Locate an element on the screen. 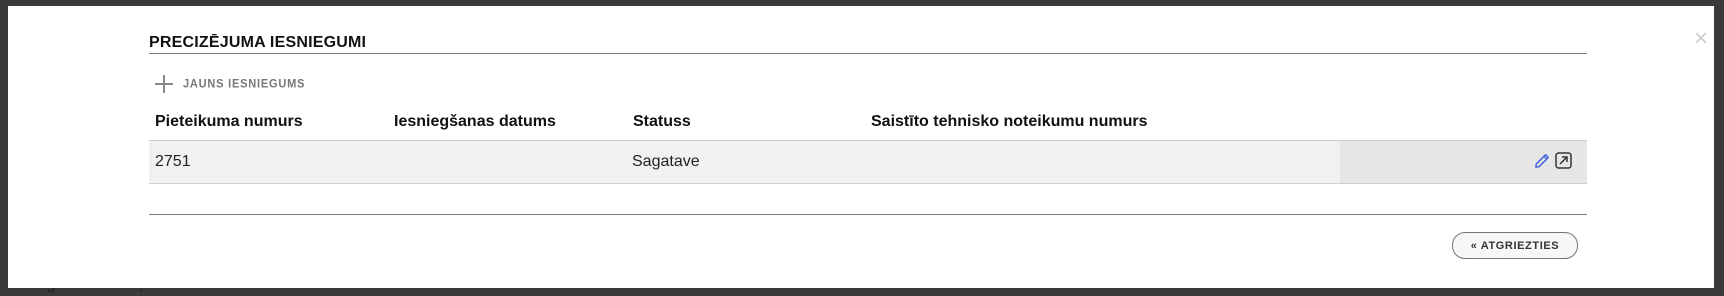 The height and width of the screenshot is (296, 1724). pencil-icon is located at coordinates (1542, 161).